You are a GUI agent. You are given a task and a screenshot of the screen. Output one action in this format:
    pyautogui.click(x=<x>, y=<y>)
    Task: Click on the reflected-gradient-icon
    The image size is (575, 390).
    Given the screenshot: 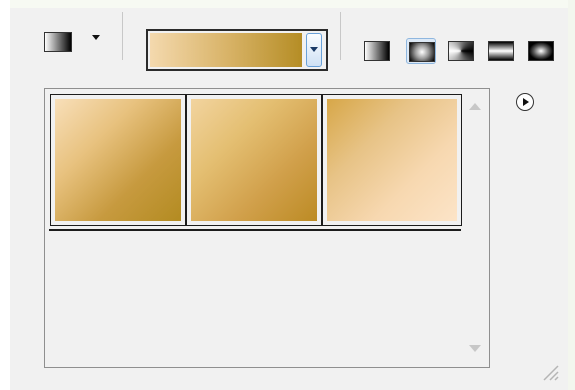 What is the action you would take?
    pyautogui.click(x=501, y=51)
    